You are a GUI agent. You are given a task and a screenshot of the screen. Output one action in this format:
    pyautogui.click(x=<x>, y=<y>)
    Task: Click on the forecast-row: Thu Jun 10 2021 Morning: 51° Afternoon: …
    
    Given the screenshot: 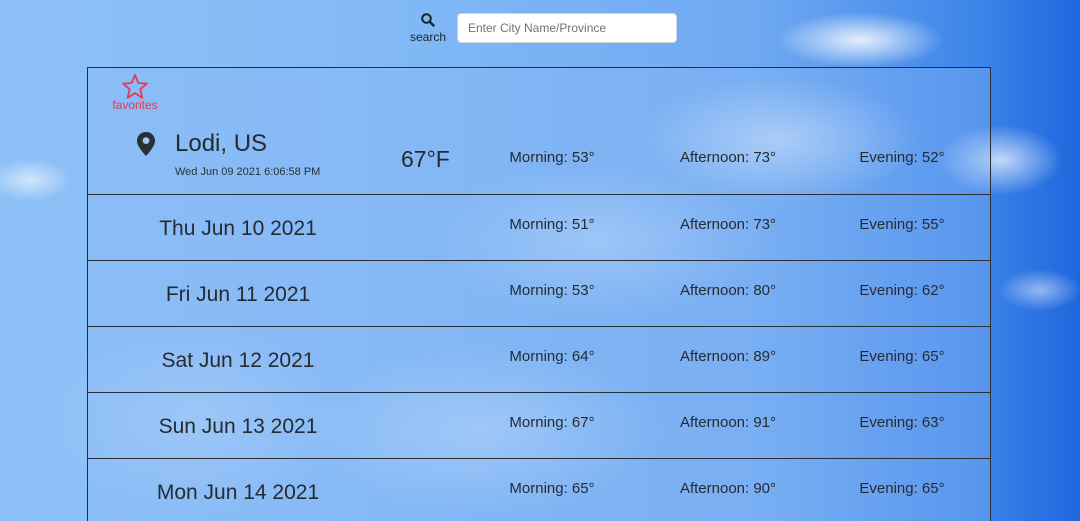 What is the action you would take?
    pyautogui.click(x=539, y=227)
    